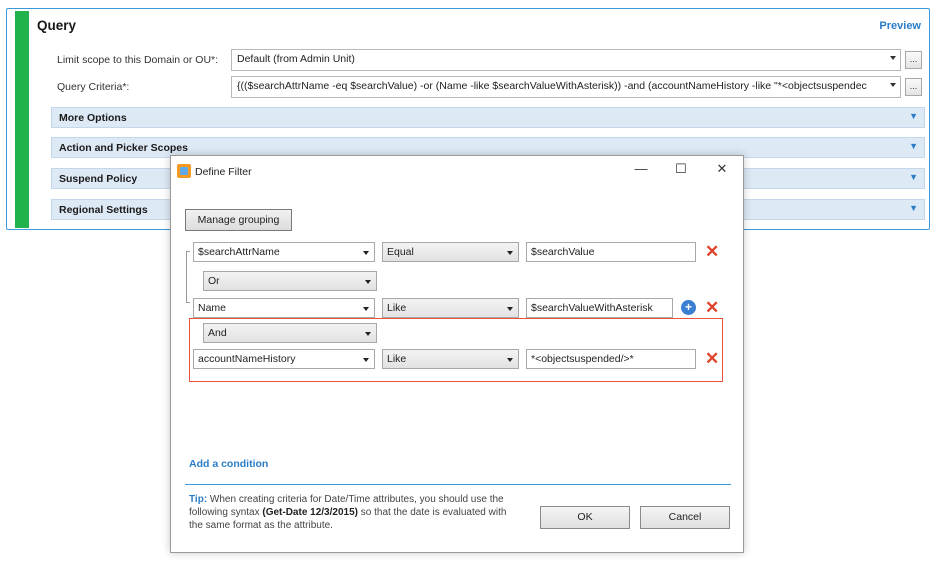 The image size is (936, 561). Describe the element at coordinates (450, 359) in the screenshot. I see `condition-3-operator: Like` at that location.